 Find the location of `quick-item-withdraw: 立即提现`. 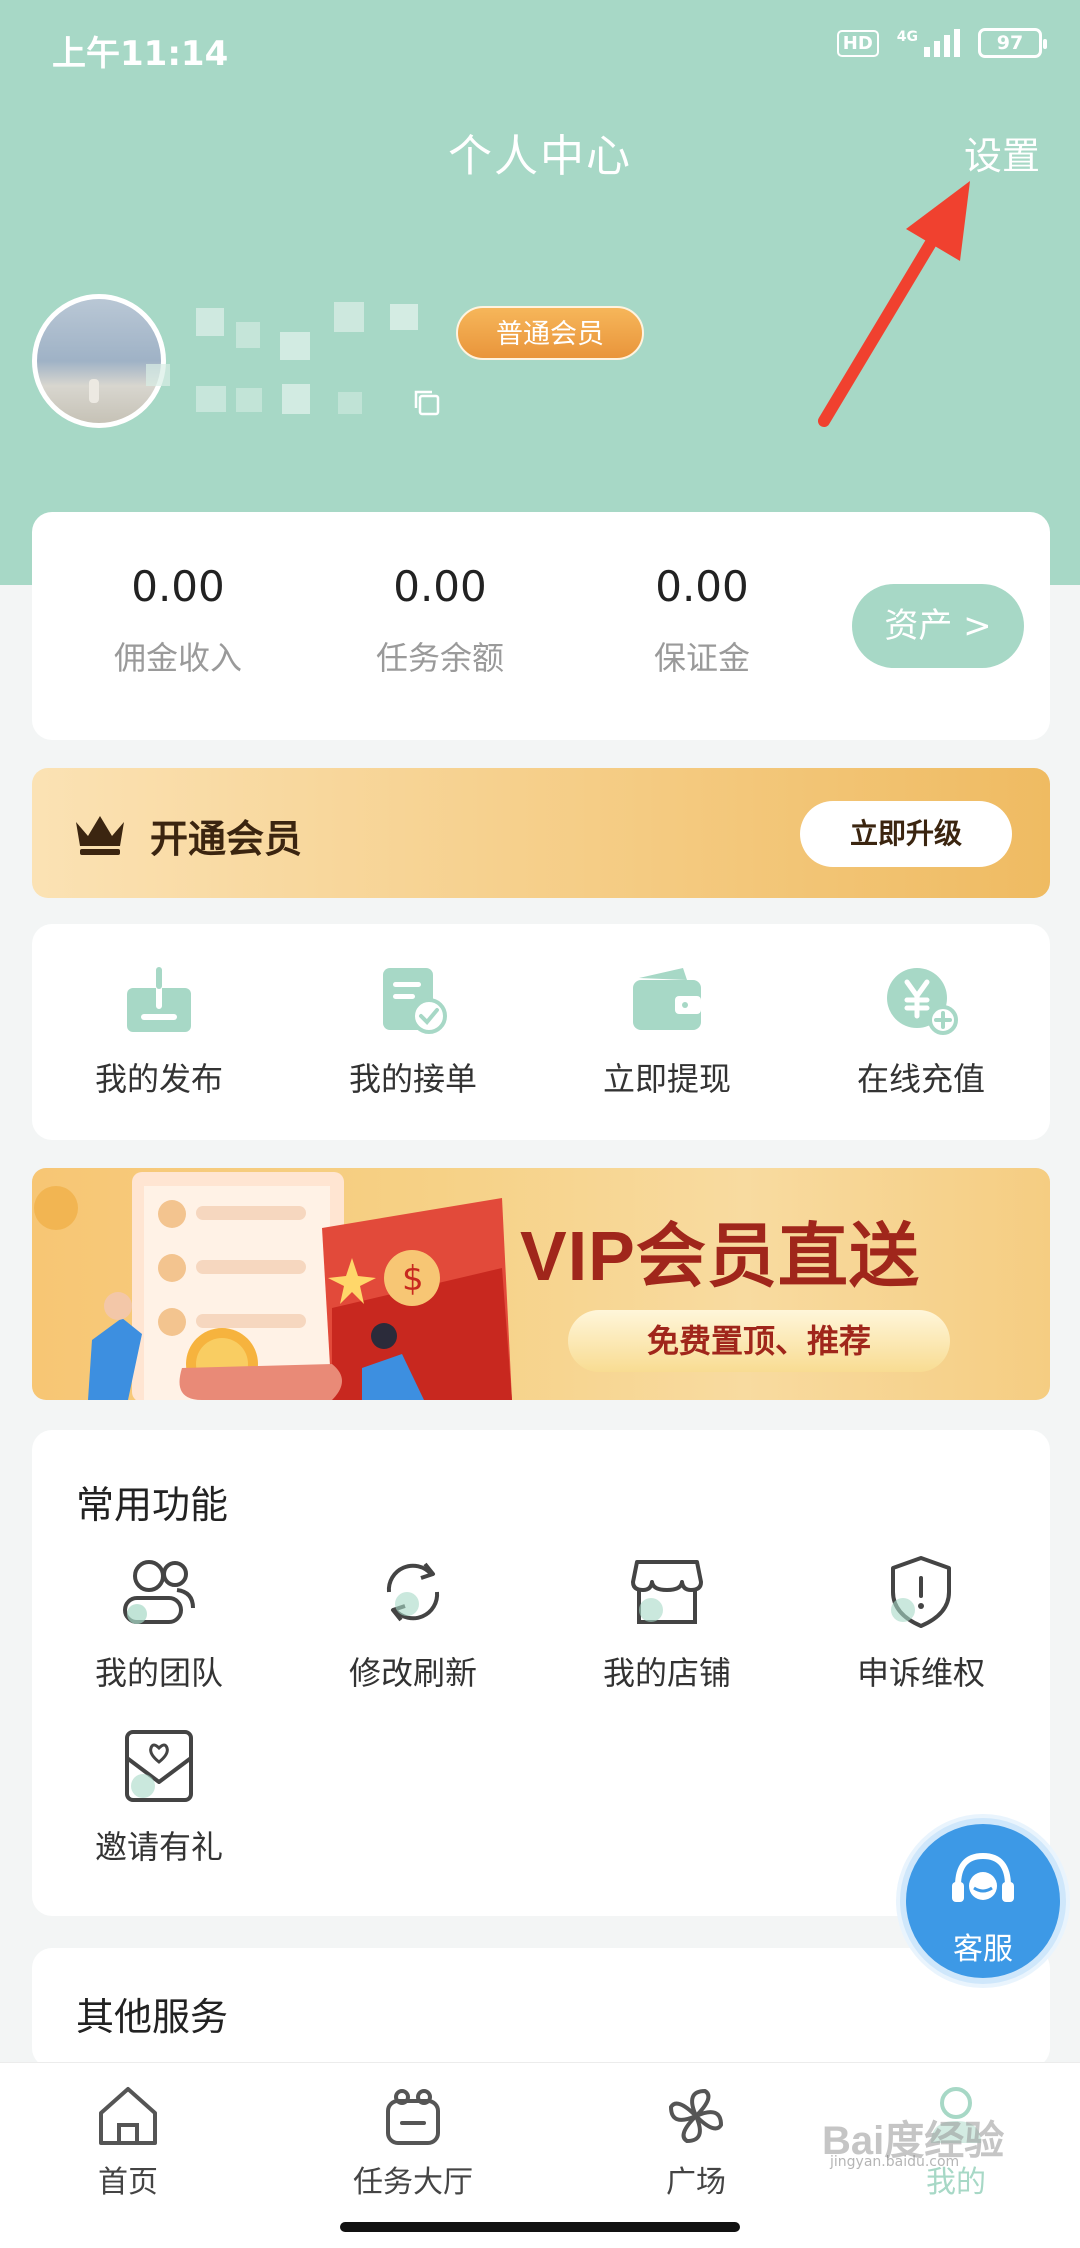

quick-item-withdraw: 立即提现 is located at coordinates (667, 1032).